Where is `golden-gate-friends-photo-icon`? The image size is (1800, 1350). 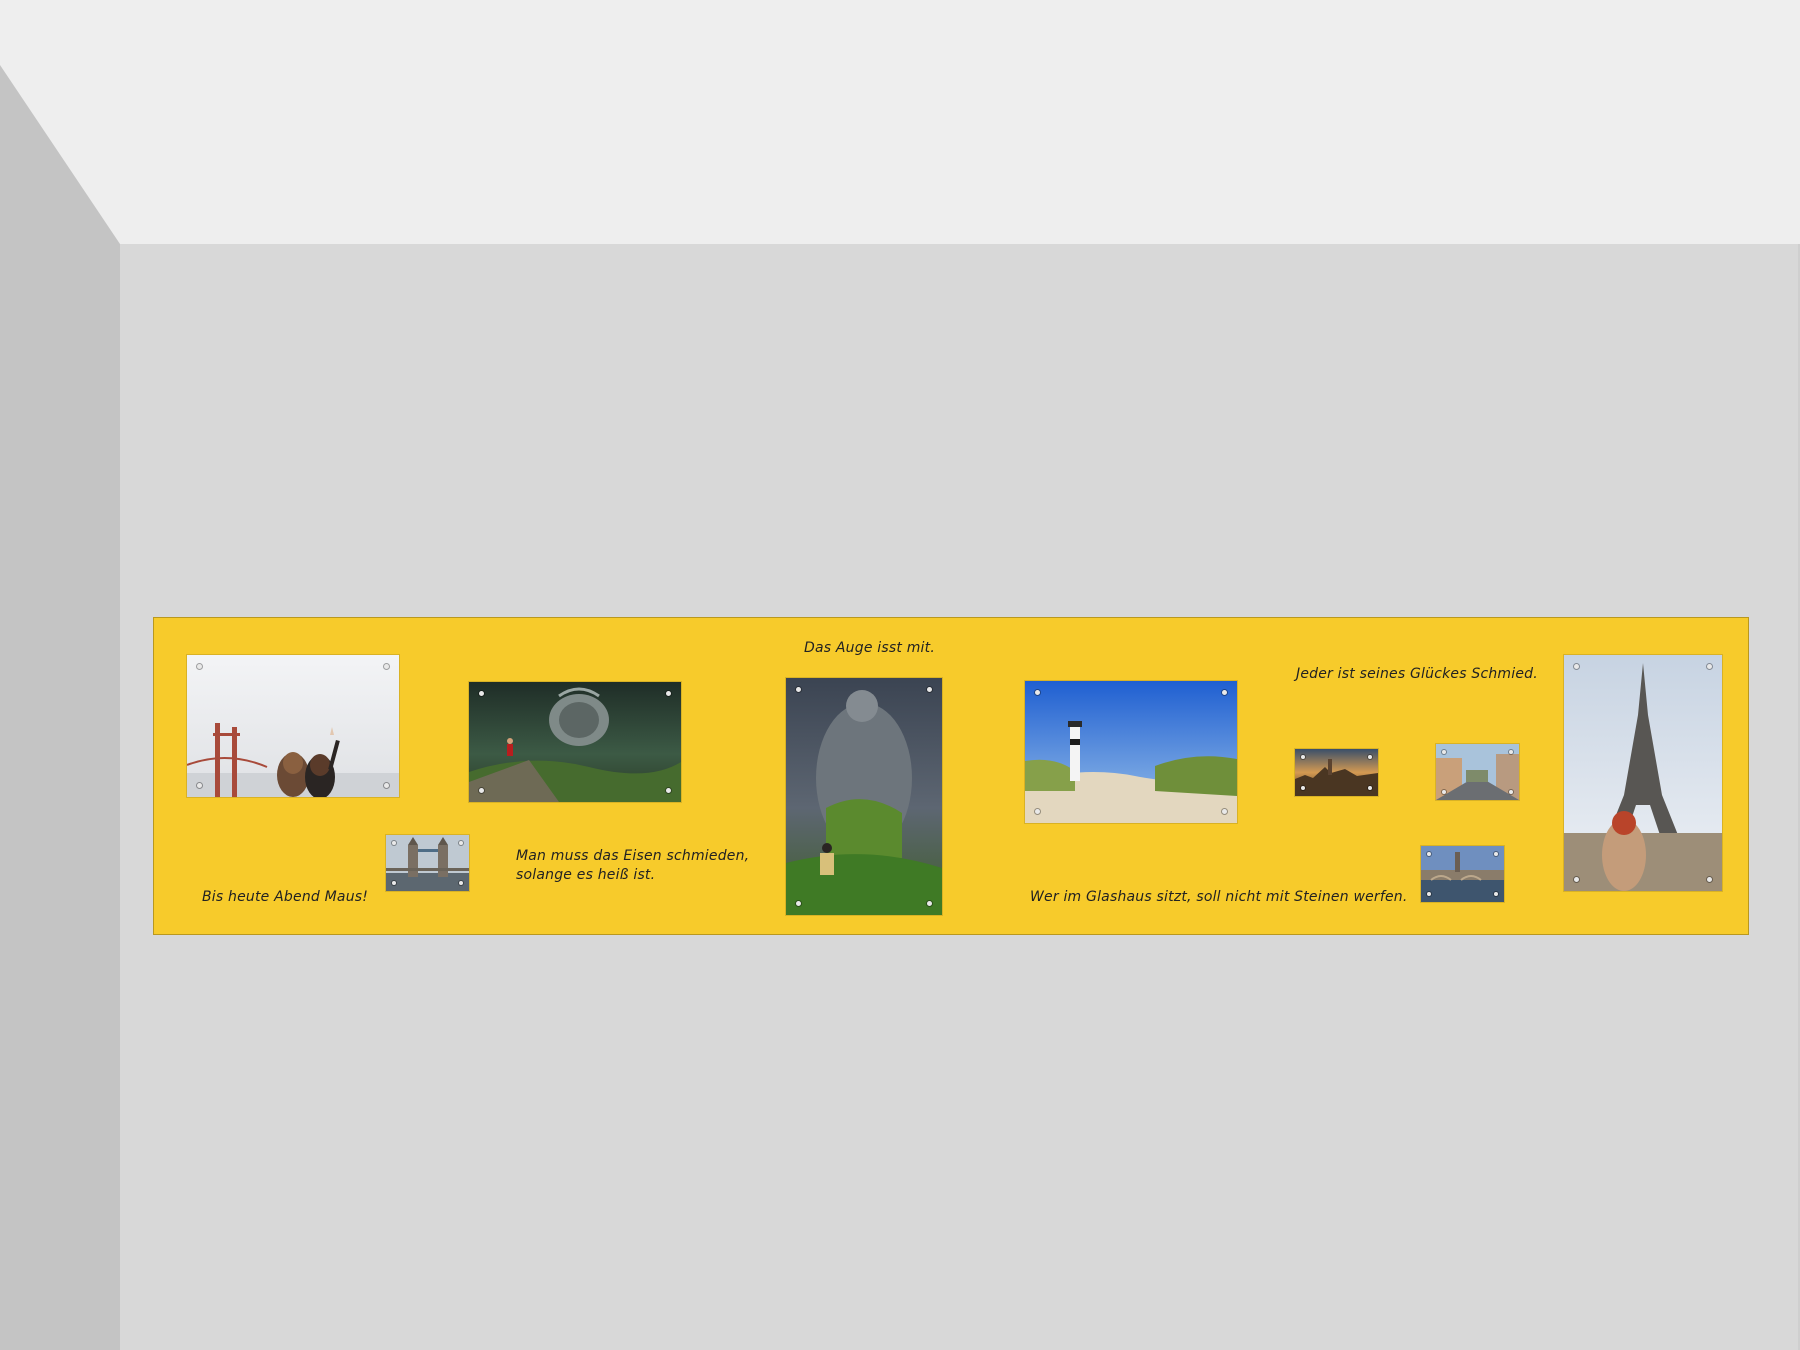 golden-gate-friends-photo-icon is located at coordinates (293, 726).